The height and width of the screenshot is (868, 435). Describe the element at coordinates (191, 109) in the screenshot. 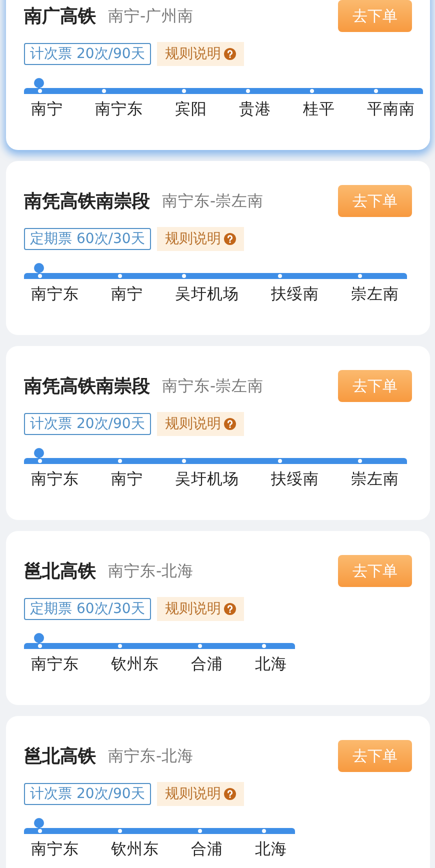

I see `station-name: 宾阳` at that location.